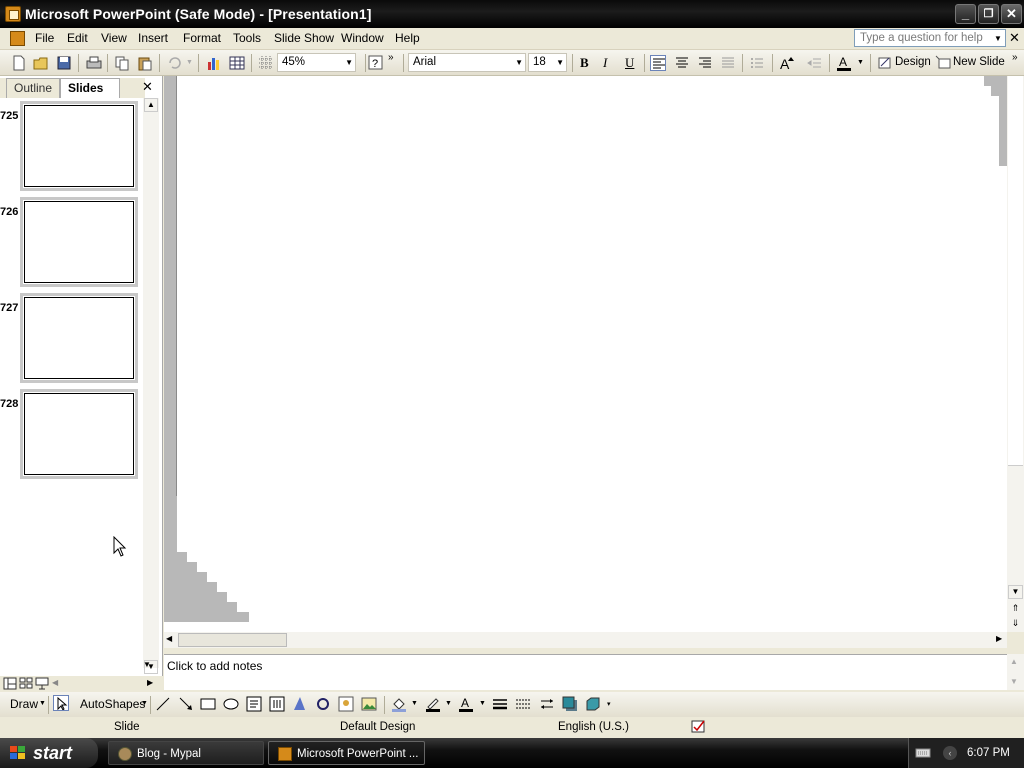 The width and height of the screenshot is (1024, 768). I want to click on increase-font-icon: A, so click(787, 63).